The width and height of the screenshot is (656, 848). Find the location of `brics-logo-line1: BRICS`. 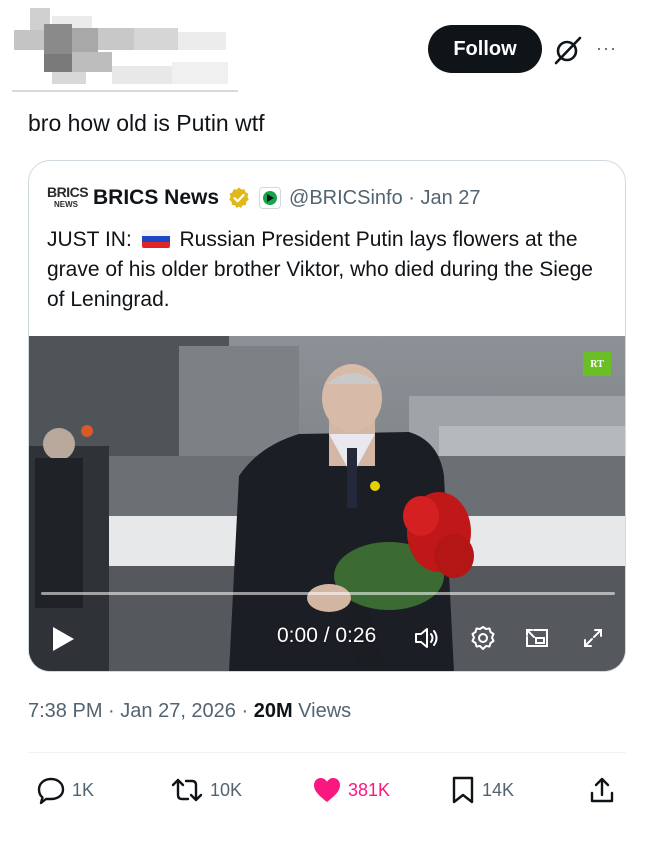

brics-logo-line1: BRICS is located at coordinates (68, 192).